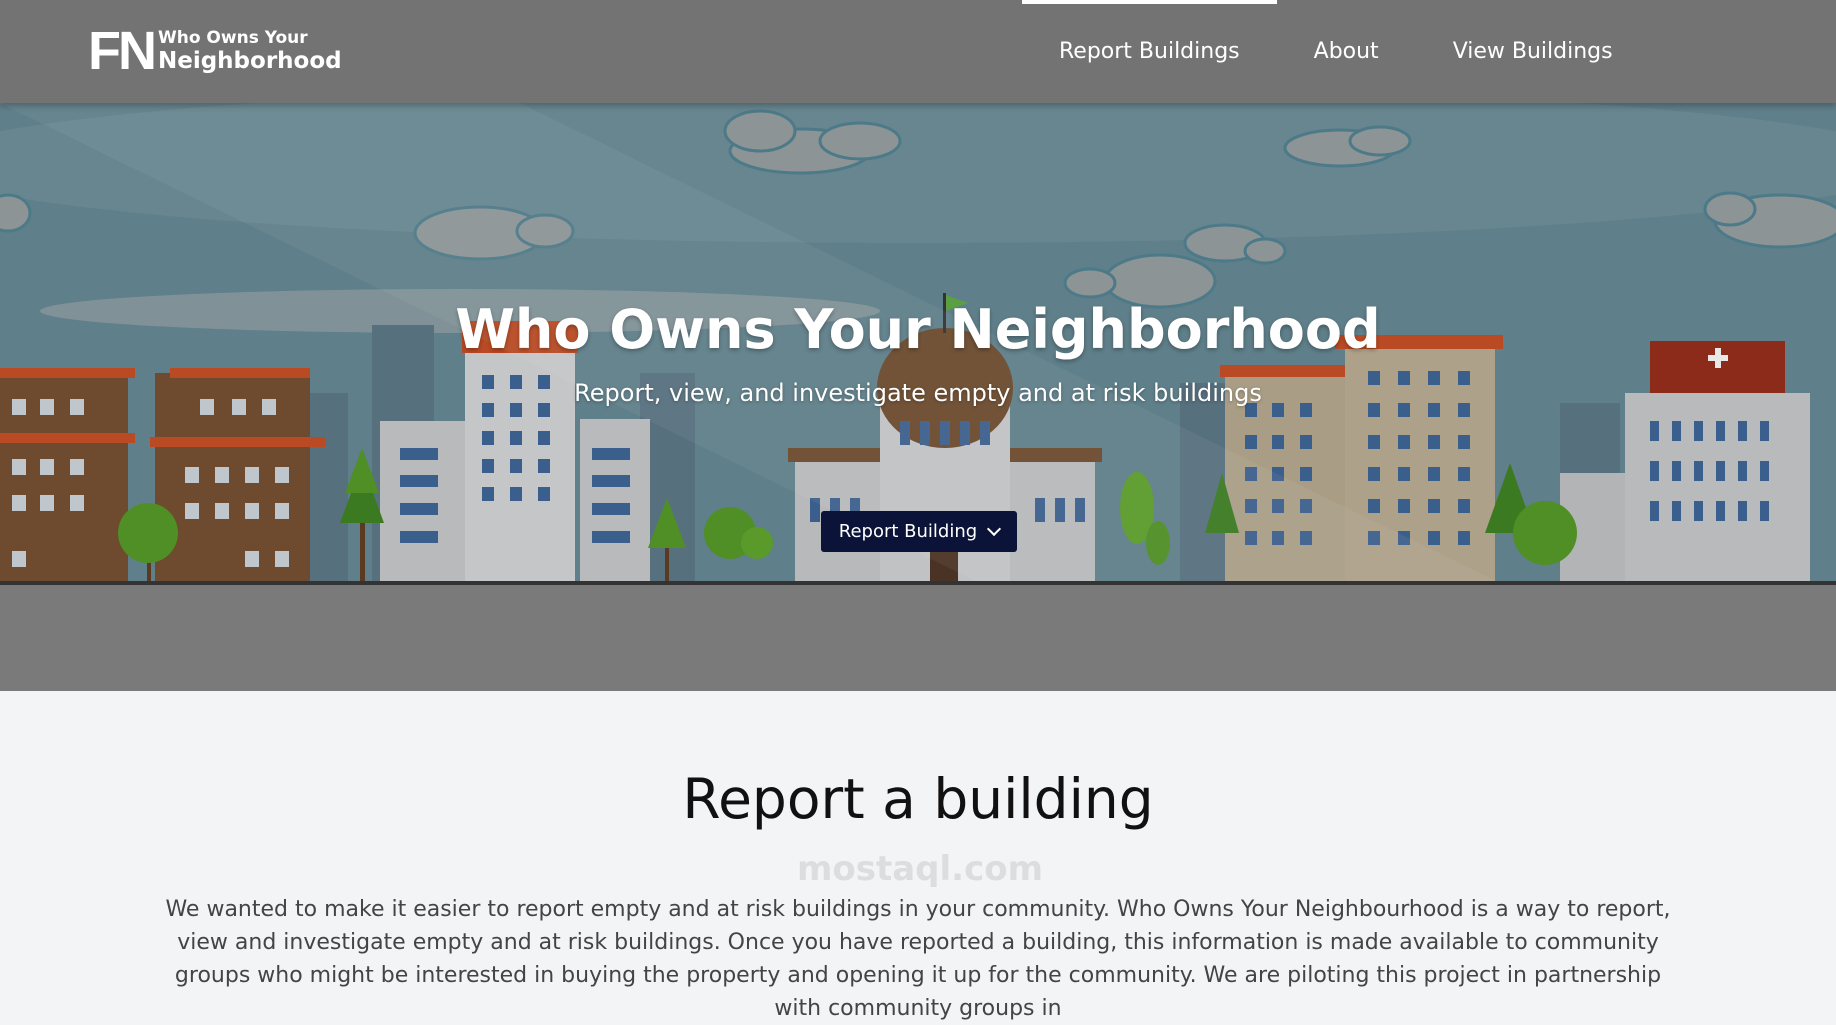  I want to click on nav-view-buildings: View Buildings, so click(1533, 51).